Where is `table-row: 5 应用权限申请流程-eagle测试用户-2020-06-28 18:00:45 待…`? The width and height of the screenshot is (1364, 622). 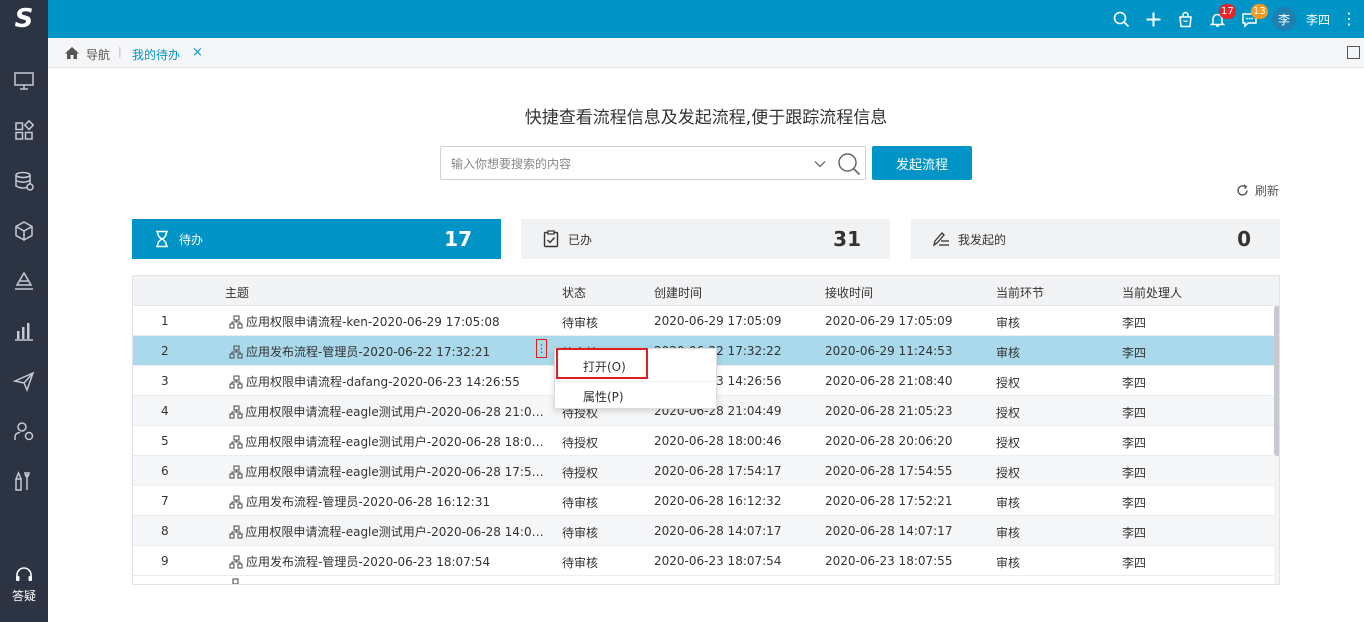 table-row: 5 应用权限申请流程-eagle测试用户-2020-06-28 18:00:45 待… is located at coordinates (704, 441).